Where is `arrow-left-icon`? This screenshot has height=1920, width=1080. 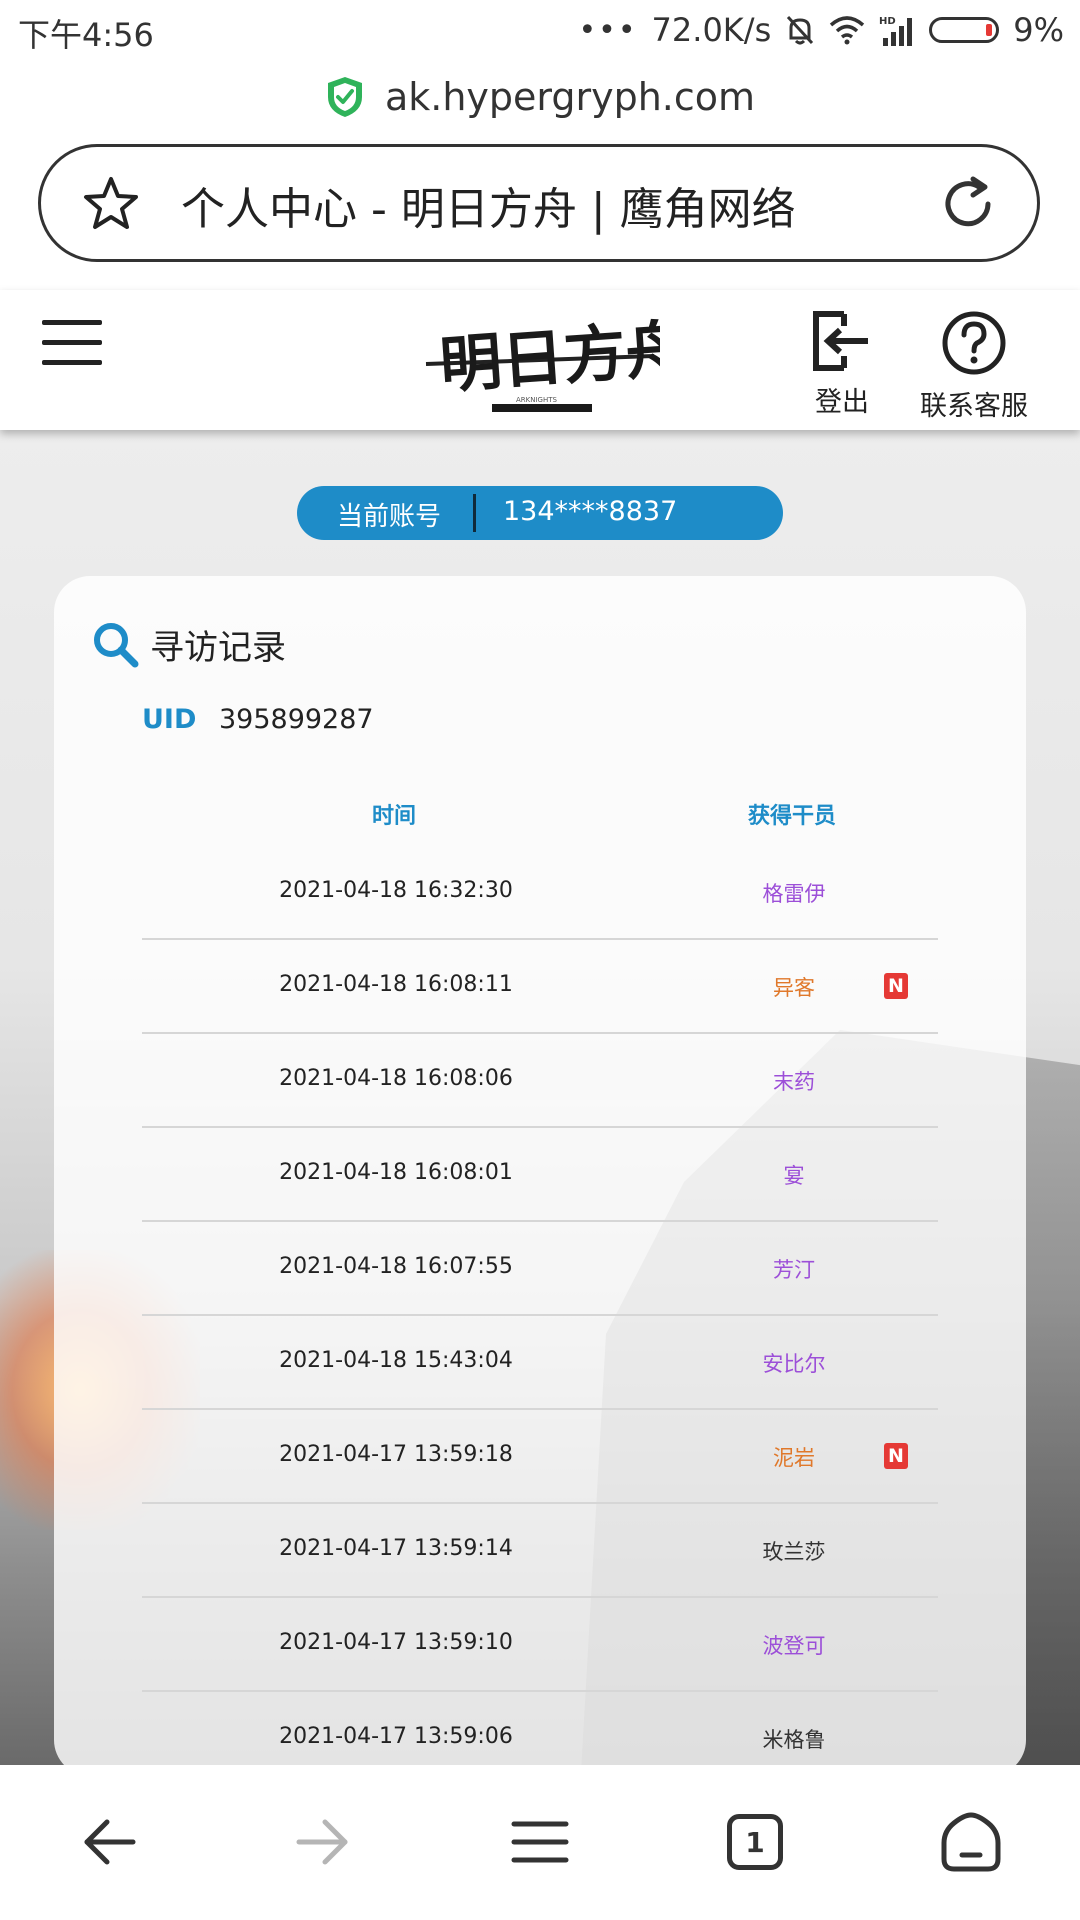
arrow-left-icon is located at coordinates (110, 1842).